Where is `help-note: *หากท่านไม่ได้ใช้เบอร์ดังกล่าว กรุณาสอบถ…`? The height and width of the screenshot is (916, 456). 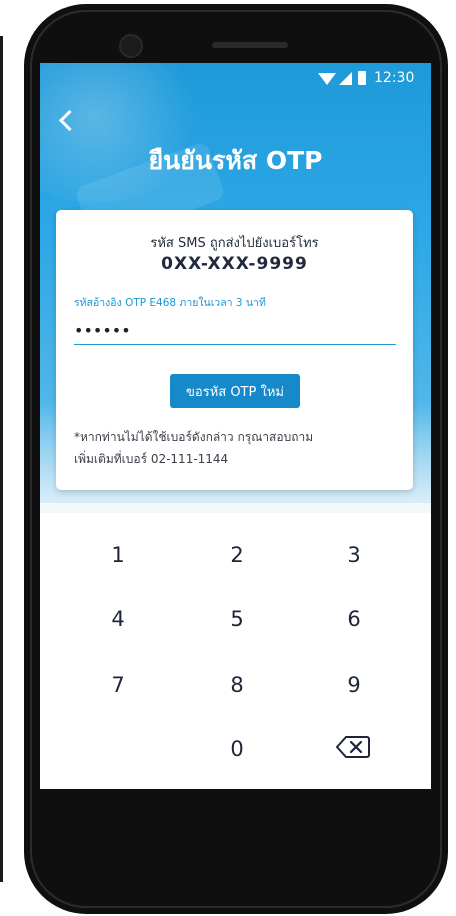 help-note: *หากท่านไม่ได้ใช้เบอร์ดังกล่าว กรุณาสอบถ… is located at coordinates (234, 448).